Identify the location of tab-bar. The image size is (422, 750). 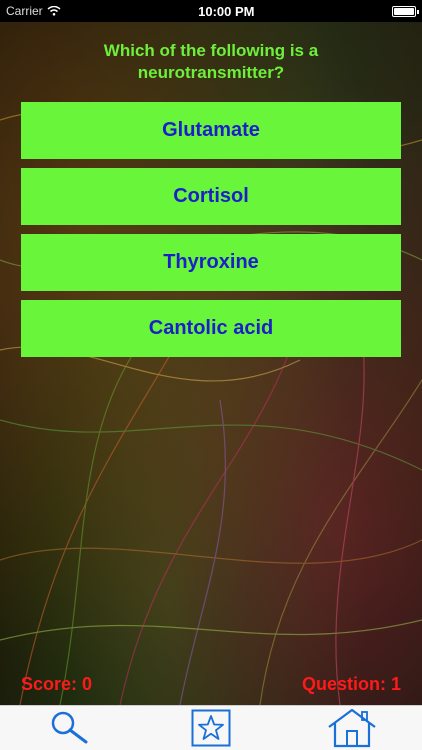
(211, 727).